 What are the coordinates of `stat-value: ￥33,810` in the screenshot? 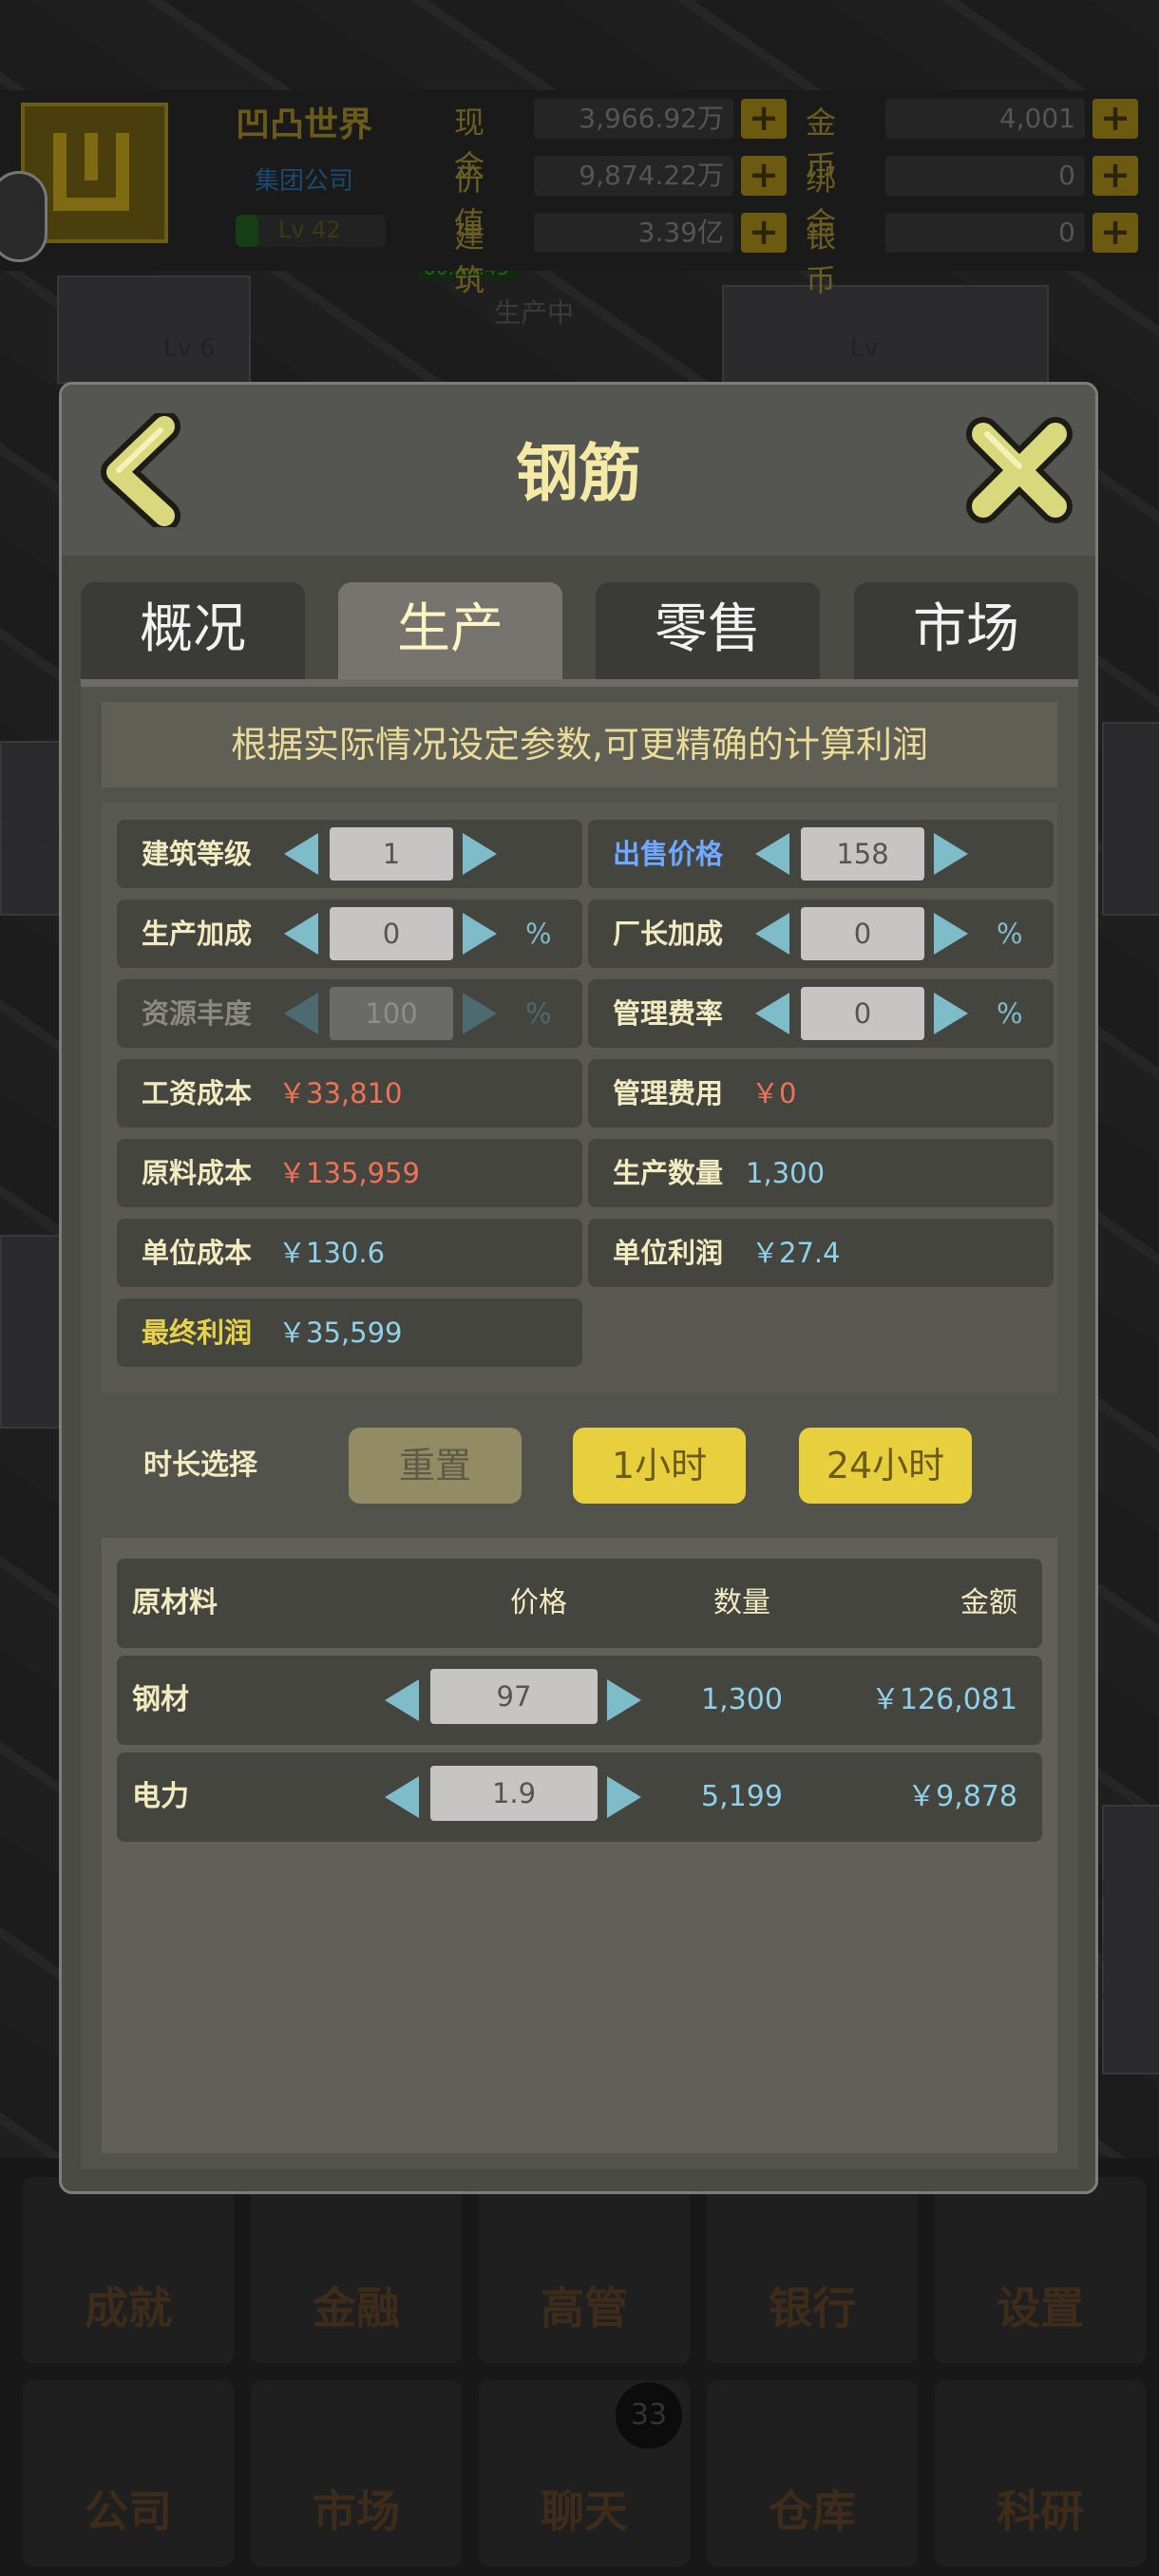 It's located at (340, 1093).